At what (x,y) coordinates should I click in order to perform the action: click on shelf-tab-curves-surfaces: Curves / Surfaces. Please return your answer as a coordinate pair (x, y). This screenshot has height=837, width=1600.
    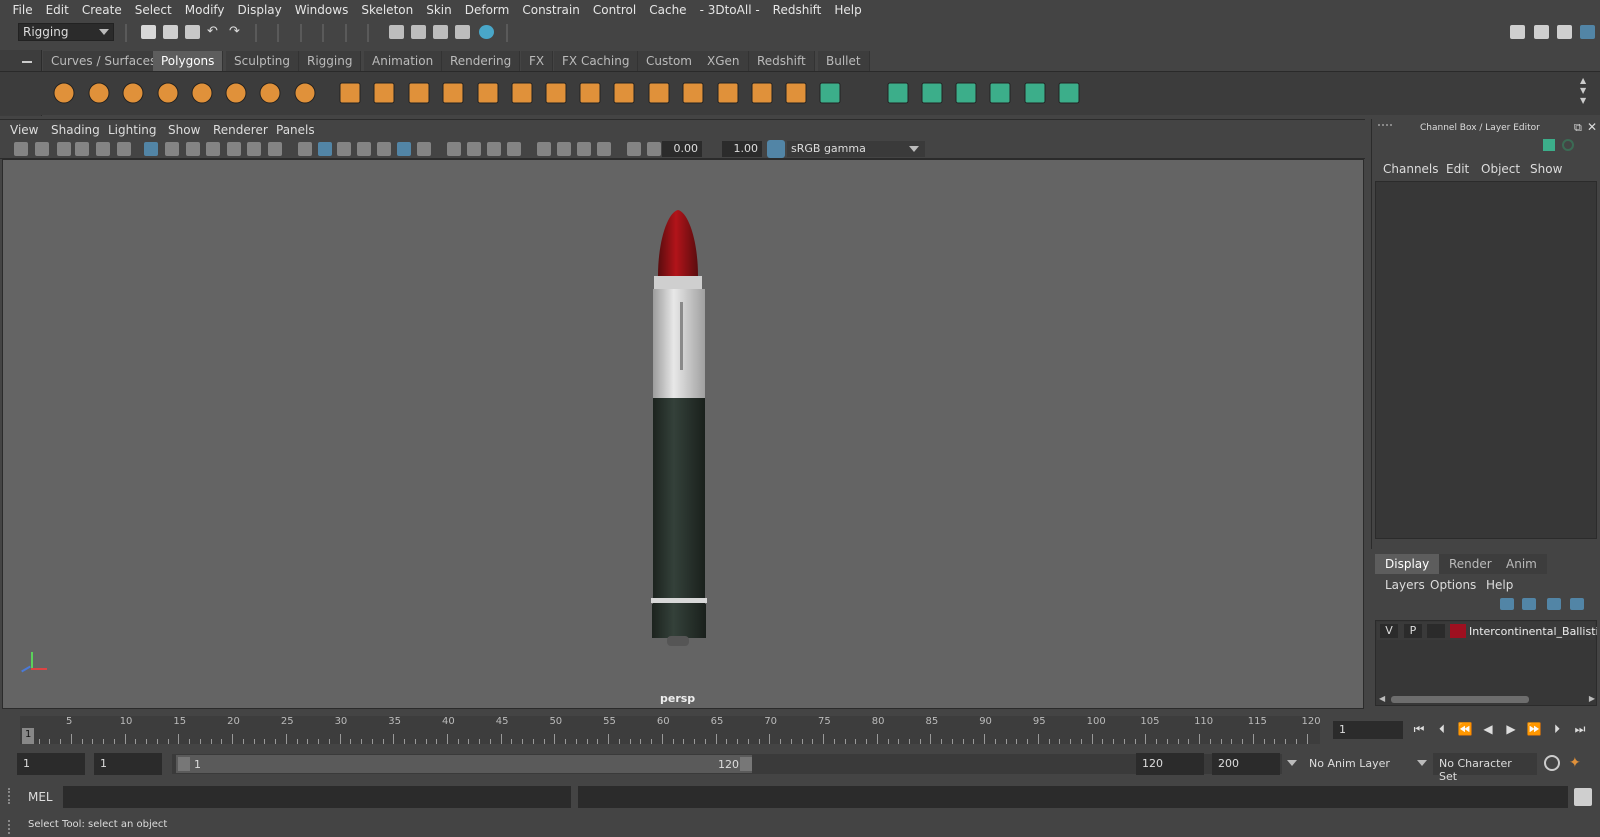
    Looking at the image, I should click on (104, 61).